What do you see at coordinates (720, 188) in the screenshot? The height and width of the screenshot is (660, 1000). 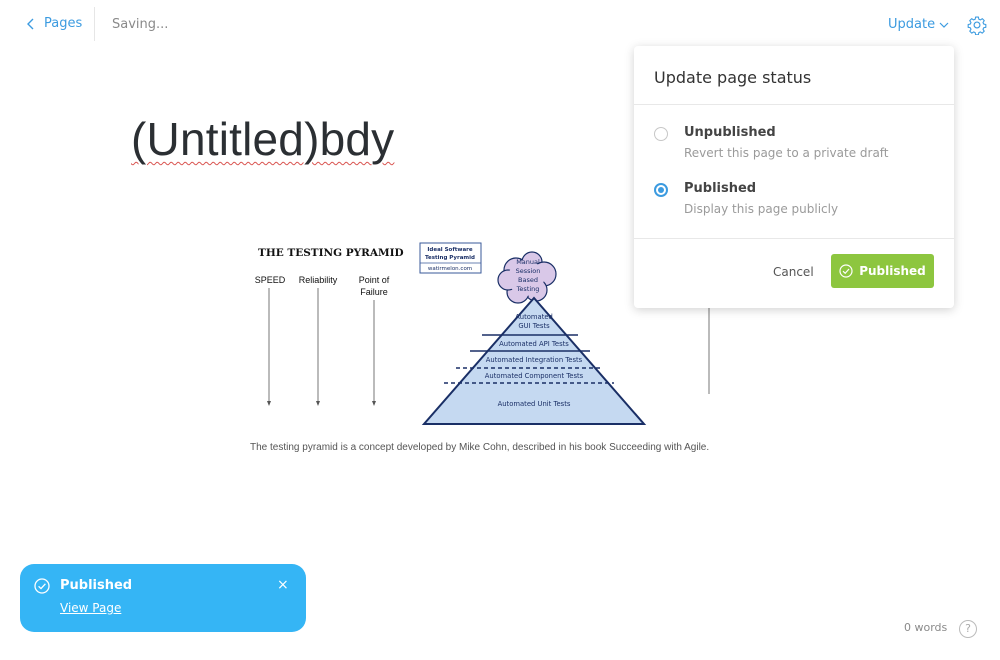 I see `option-label: Published` at bounding box center [720, 188].